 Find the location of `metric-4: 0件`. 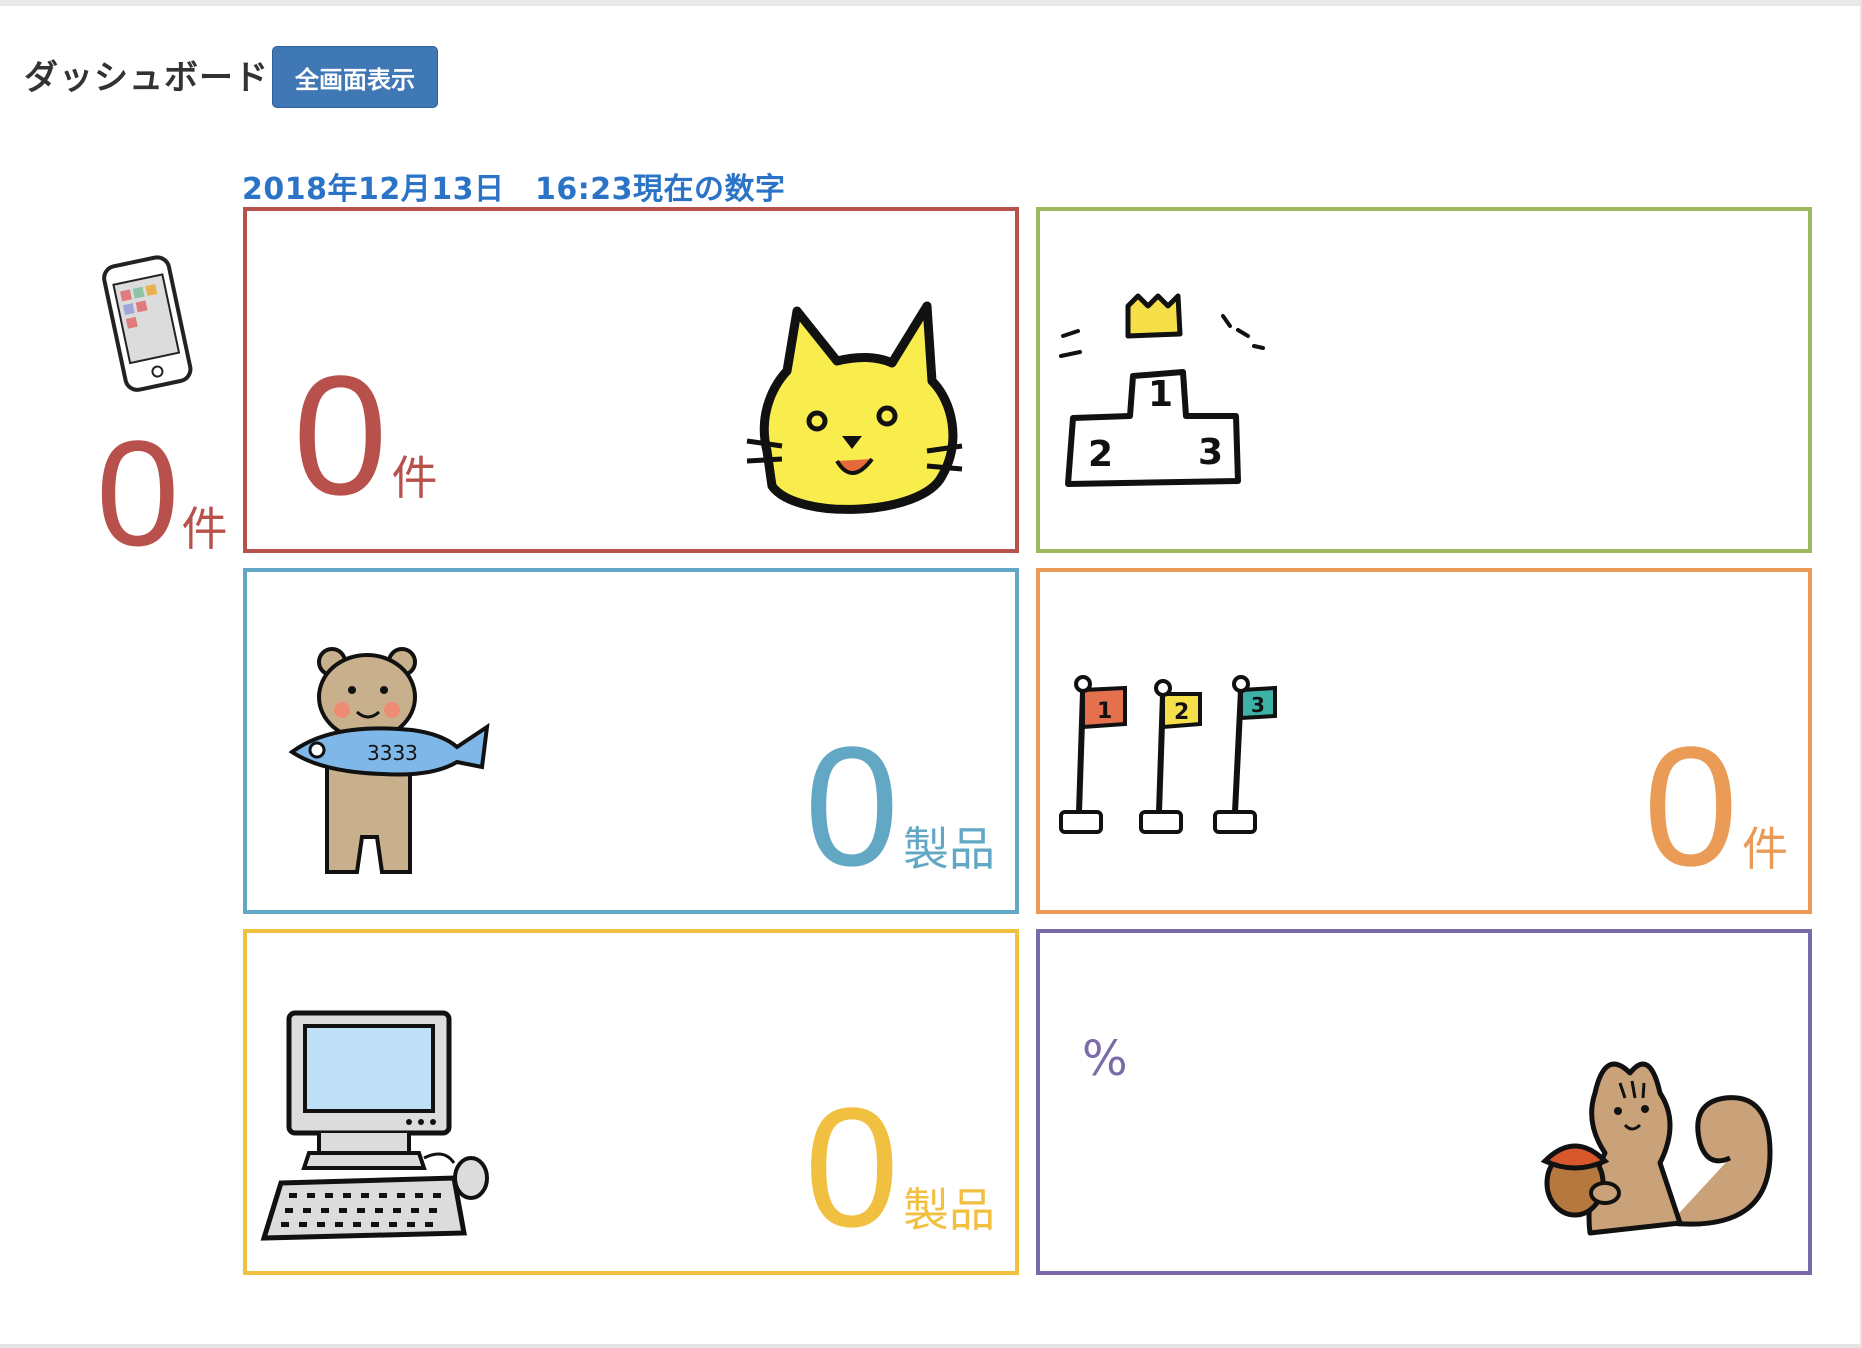

metric-4: 0件 is located at coordinates (1715, 807).